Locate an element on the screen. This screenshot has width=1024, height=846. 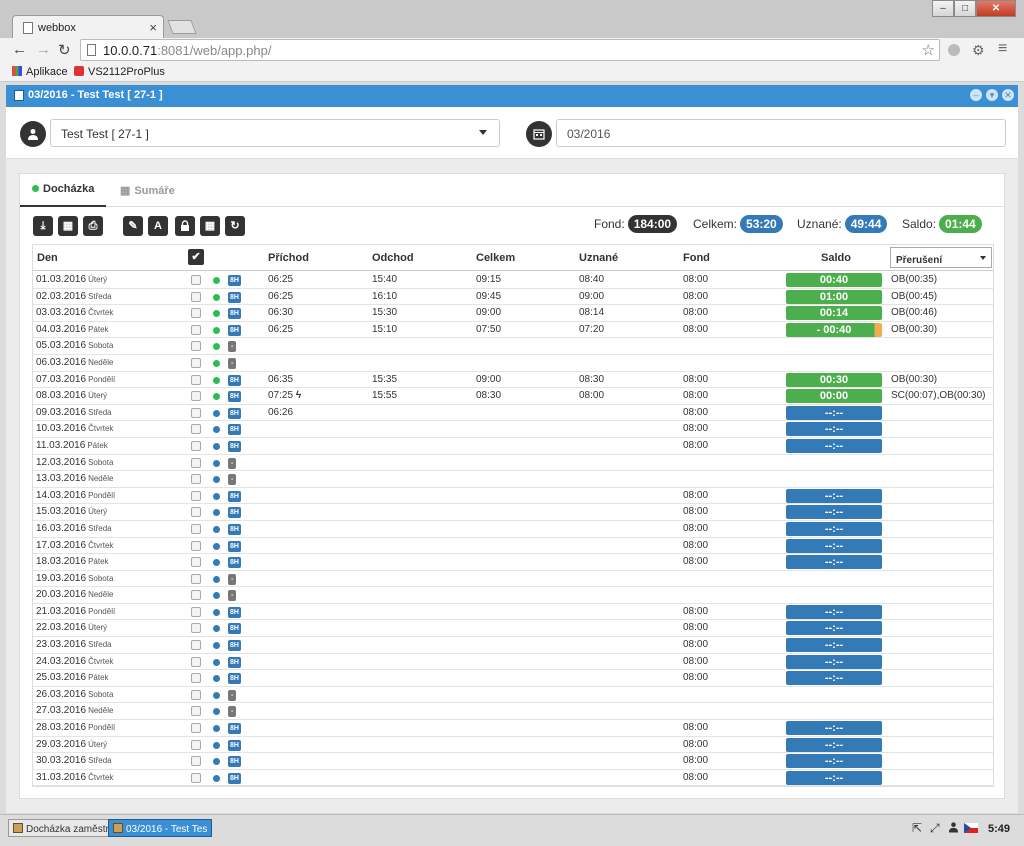
edit-button: ✎ is located at coordinates (133, 226).